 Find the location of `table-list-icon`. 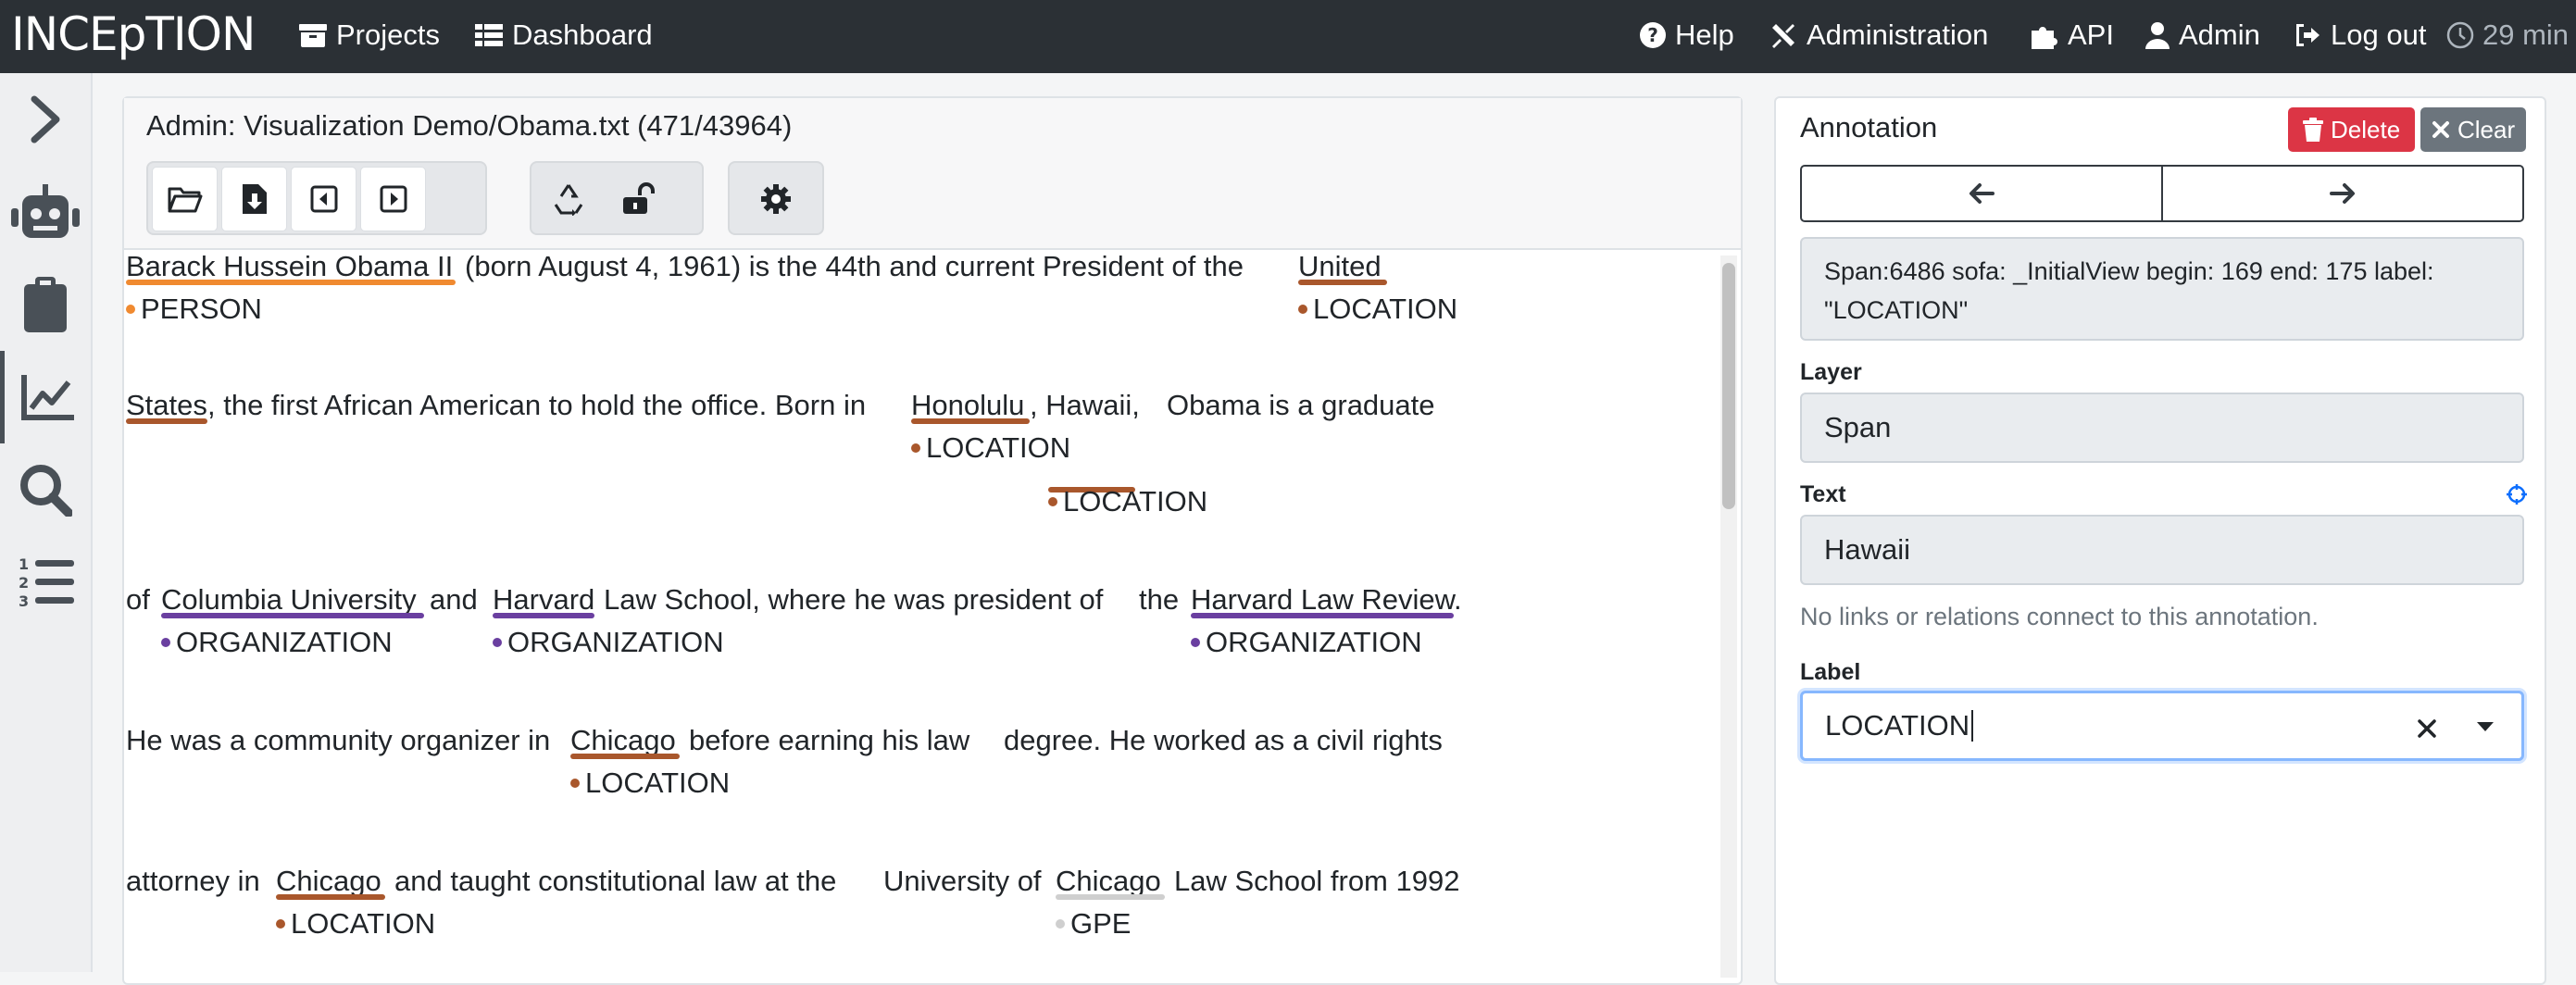

table-list-icon is located at coordinates (489, 35).